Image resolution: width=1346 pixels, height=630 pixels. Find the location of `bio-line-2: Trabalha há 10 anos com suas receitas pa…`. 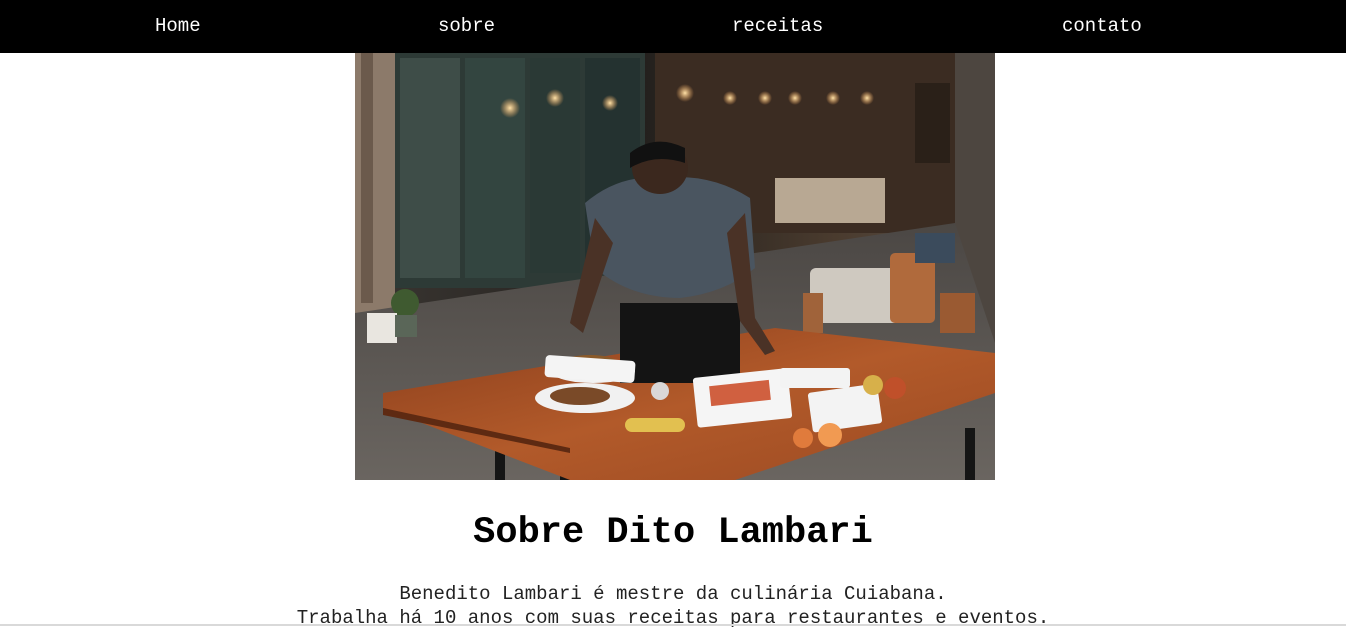

bio-line-2: Trabalha há 10 anos com suas receitas pa… is located at coordinates (673, 618).